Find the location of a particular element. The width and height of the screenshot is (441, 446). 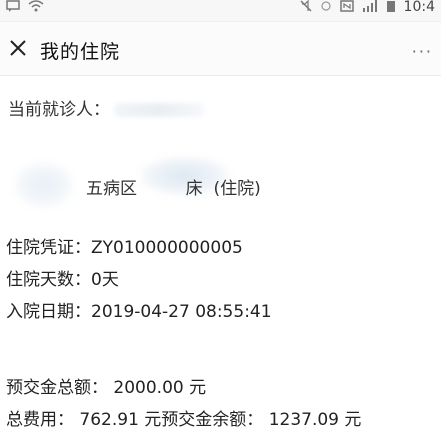

stay-days-row: 住院天数：0天 is located at coordinates (220, 280).